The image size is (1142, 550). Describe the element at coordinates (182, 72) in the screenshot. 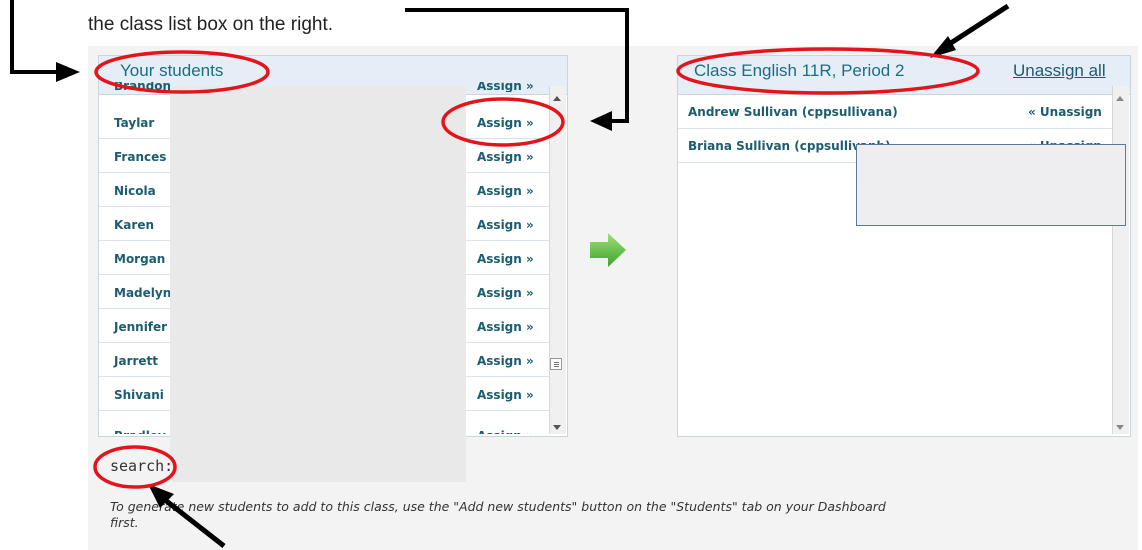

I see `highlight-ellipse-your-students` at that location.